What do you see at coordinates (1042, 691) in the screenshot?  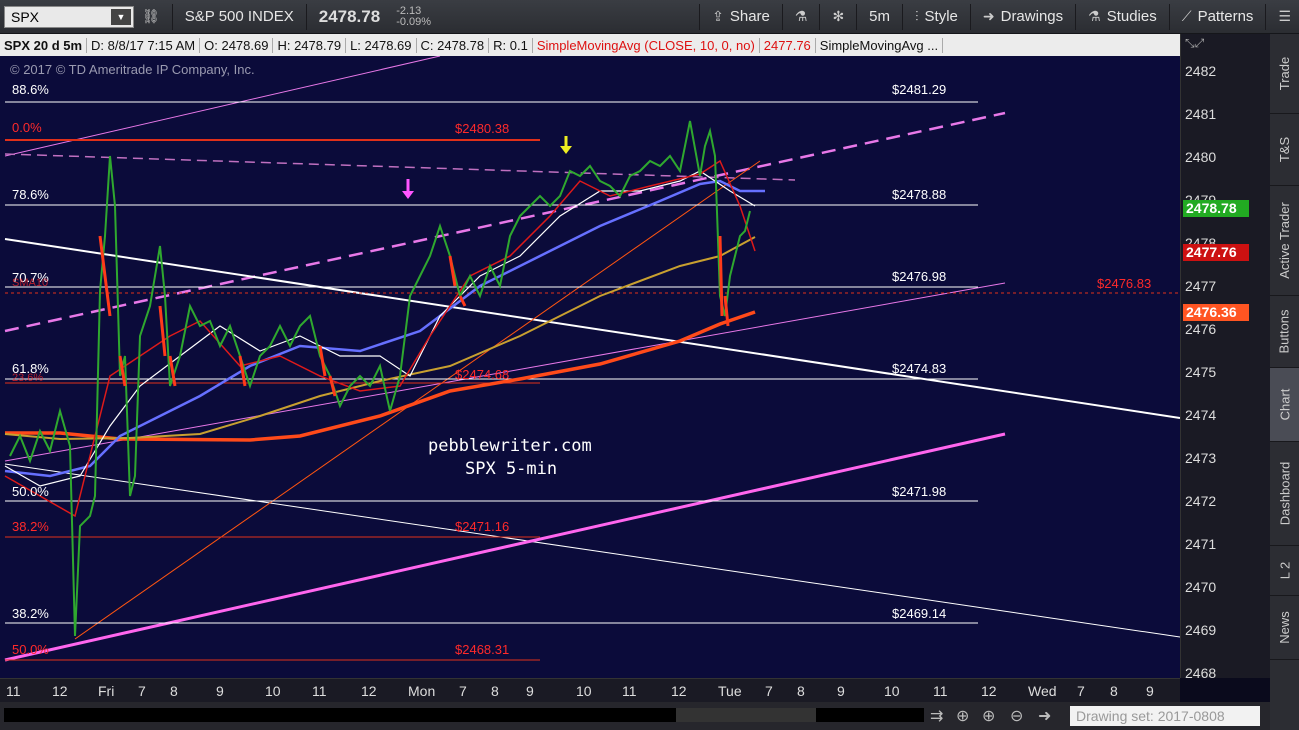 I see `time-tick: Wed` at bounding box center [1042, 691].